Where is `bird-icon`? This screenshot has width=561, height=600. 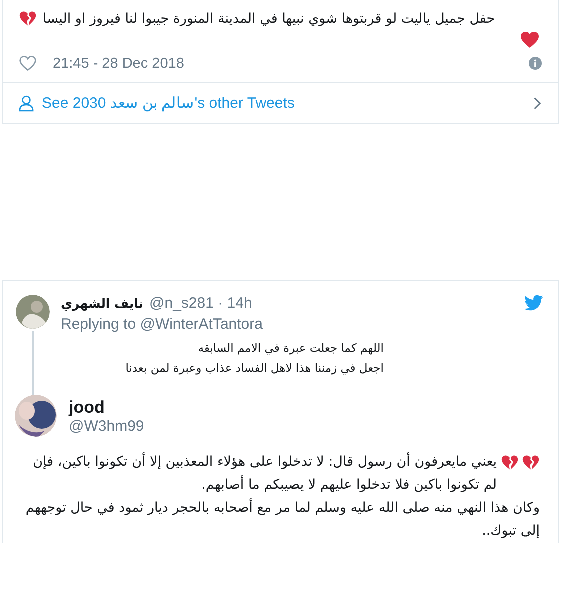
bird-icon is located at coordinates (534, 303).